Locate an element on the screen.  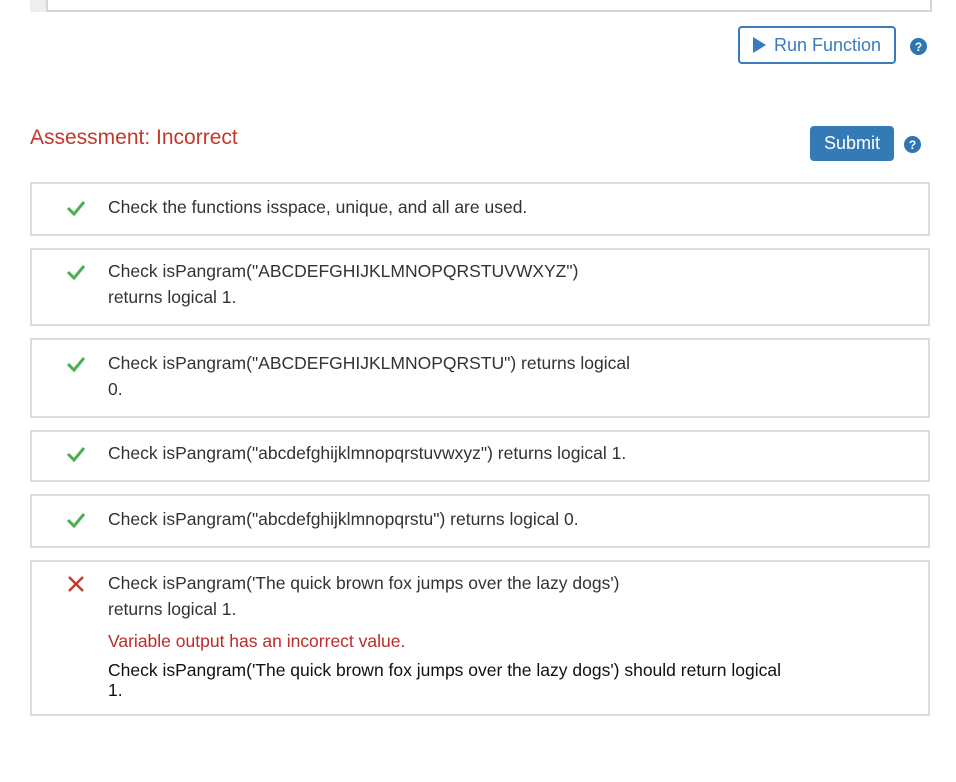
code-editor is located at coordinates (481, 6).